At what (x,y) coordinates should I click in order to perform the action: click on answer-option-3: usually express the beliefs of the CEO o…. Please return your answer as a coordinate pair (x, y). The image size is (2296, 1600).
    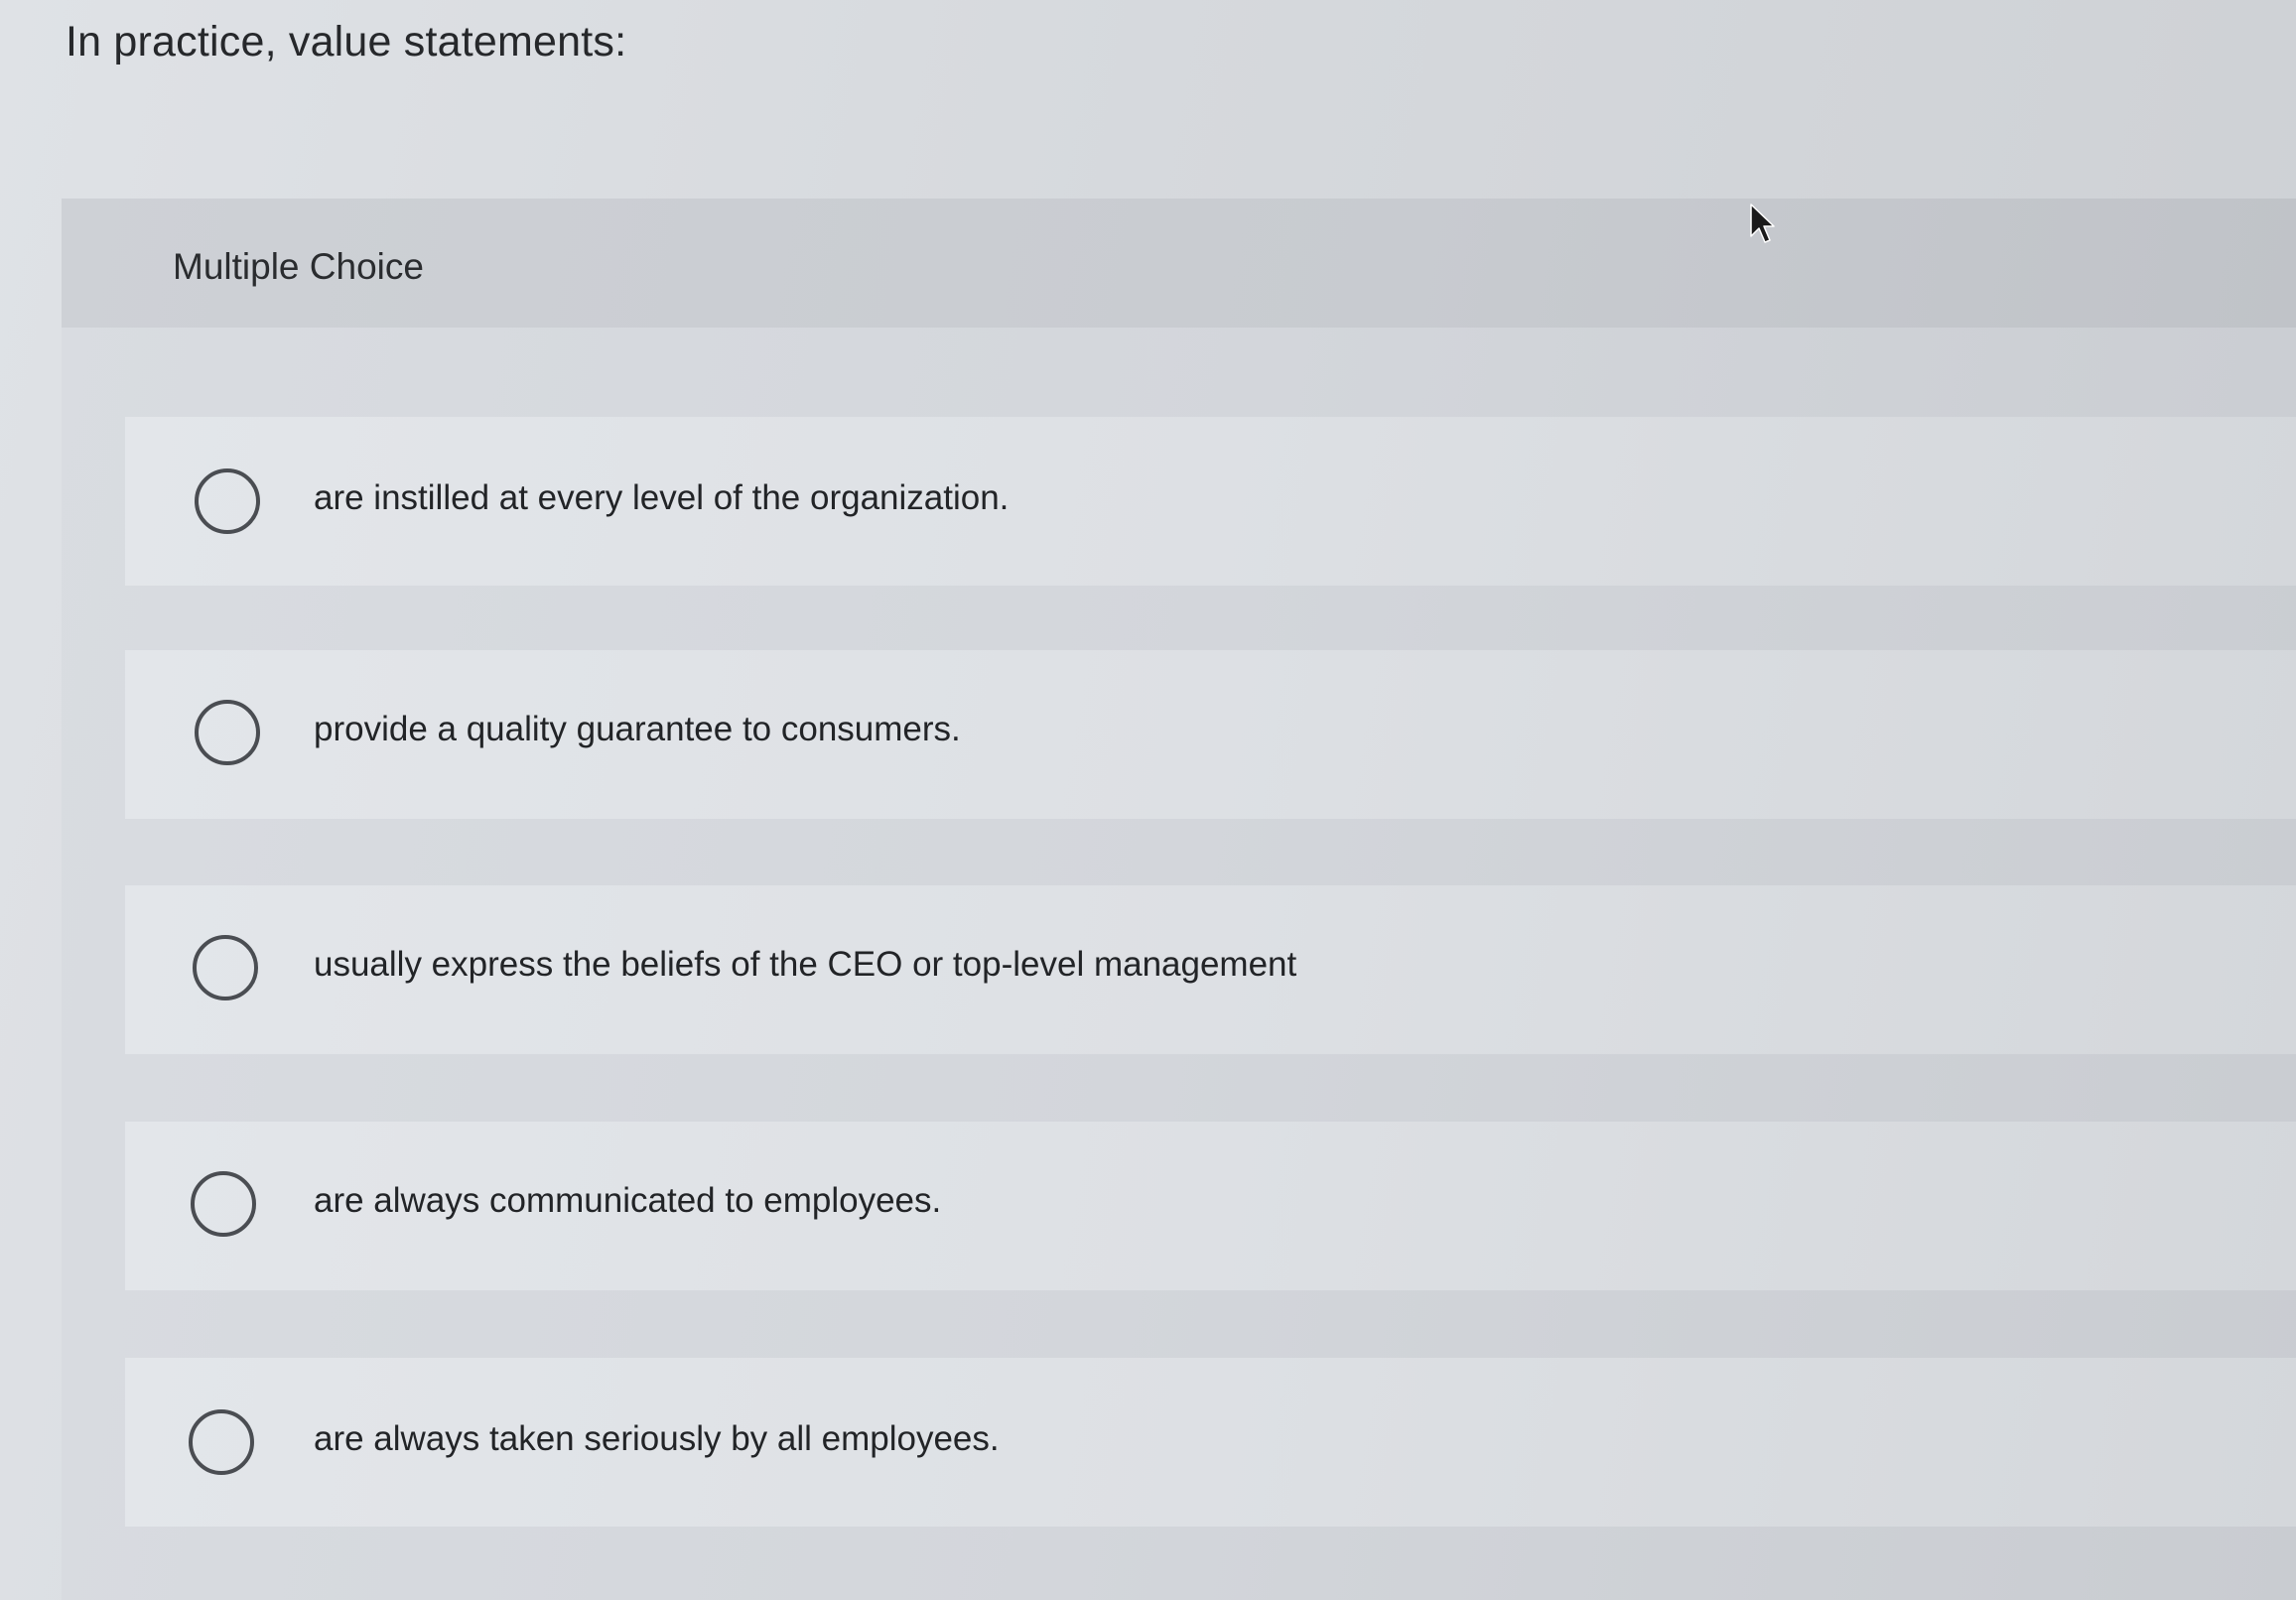
    Looking at the image, I should click on (1210, 969).